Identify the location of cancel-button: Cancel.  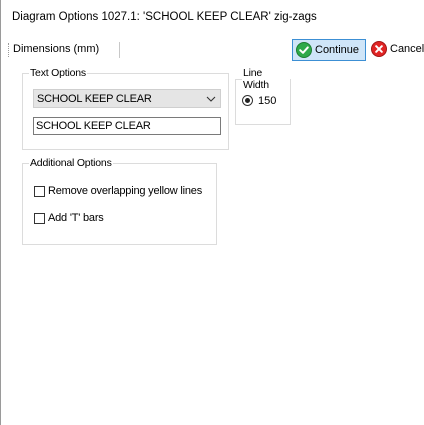
(396, 50).